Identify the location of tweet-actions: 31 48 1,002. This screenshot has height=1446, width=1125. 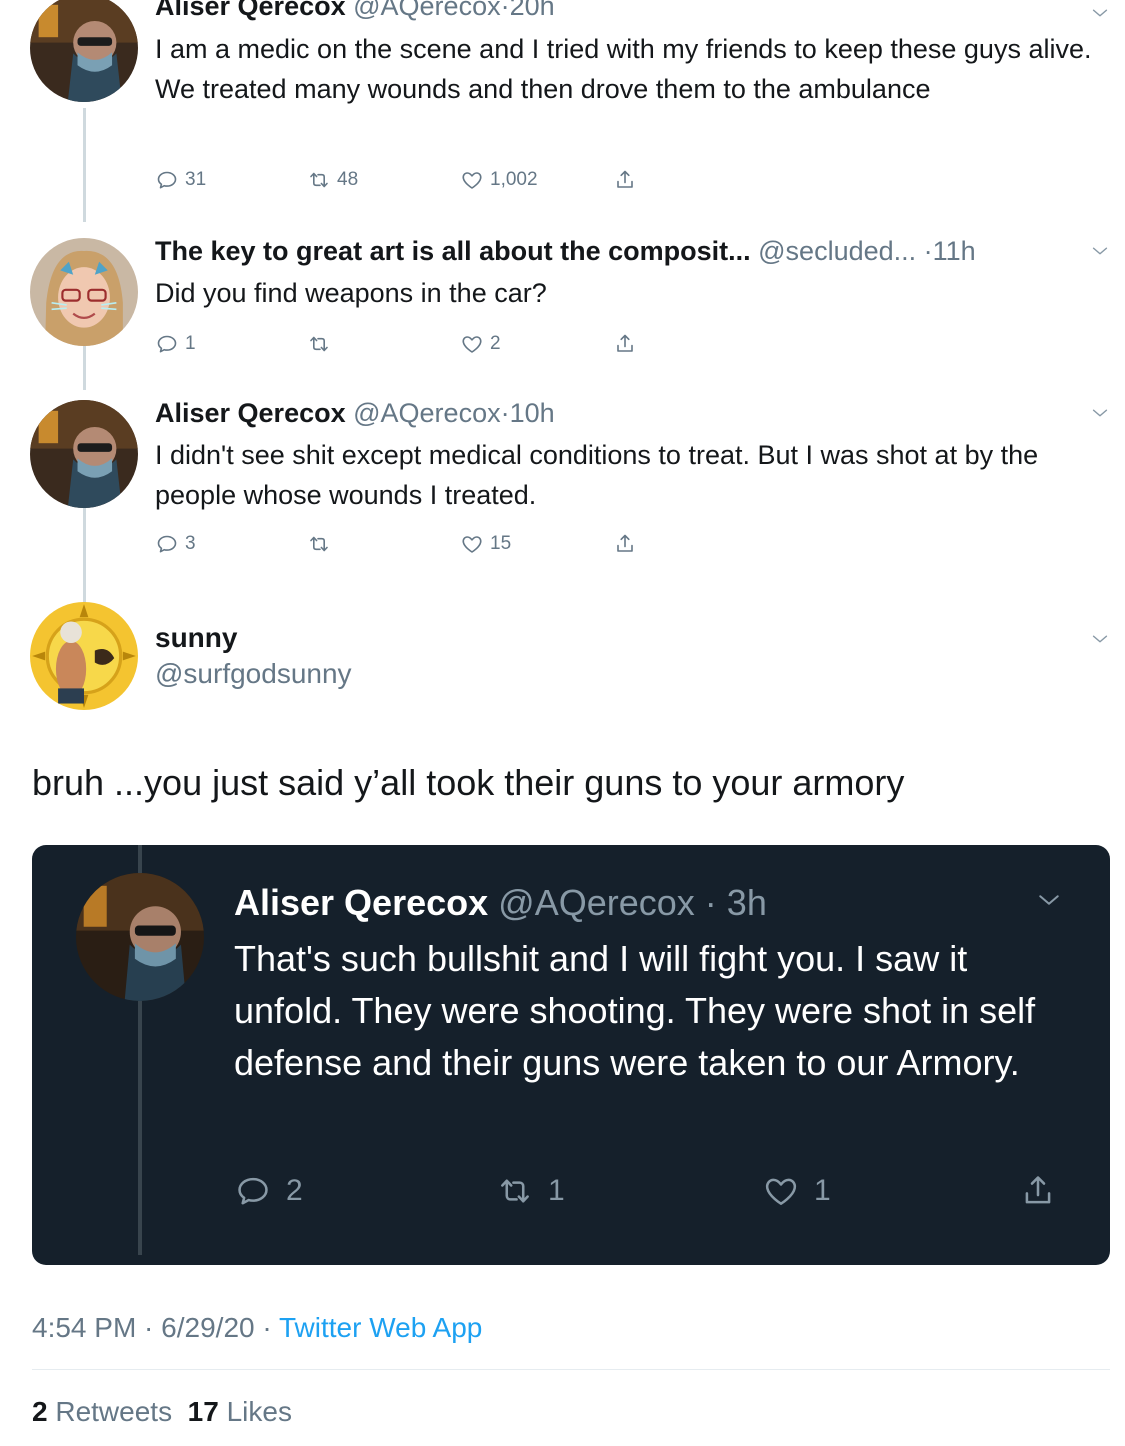
(405, 180).